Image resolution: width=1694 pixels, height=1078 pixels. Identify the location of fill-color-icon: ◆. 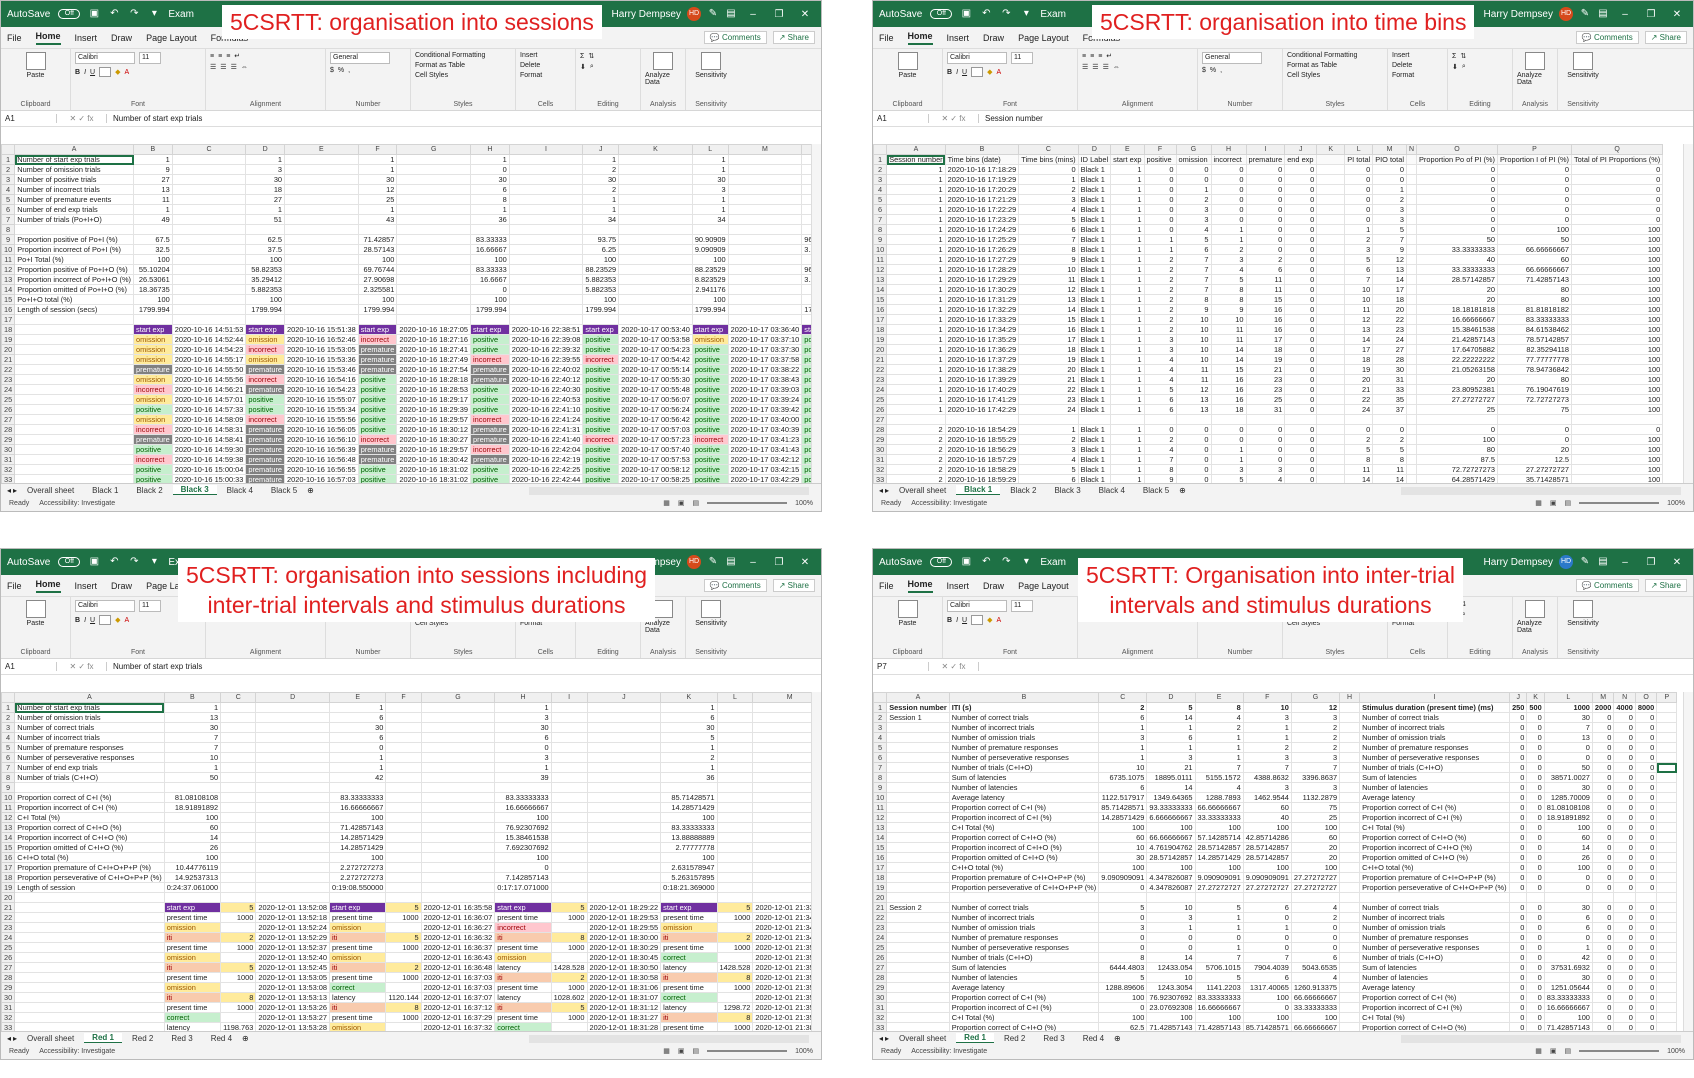
(989, 620).